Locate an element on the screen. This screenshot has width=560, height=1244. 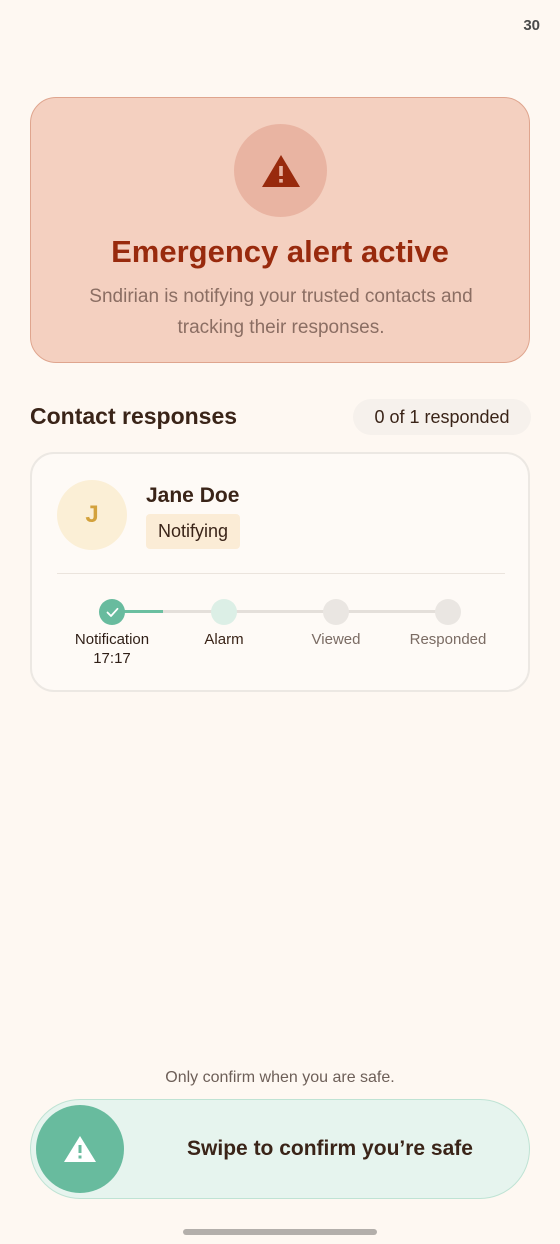
status-badge: Notifying is located at coordinates (193, 531).